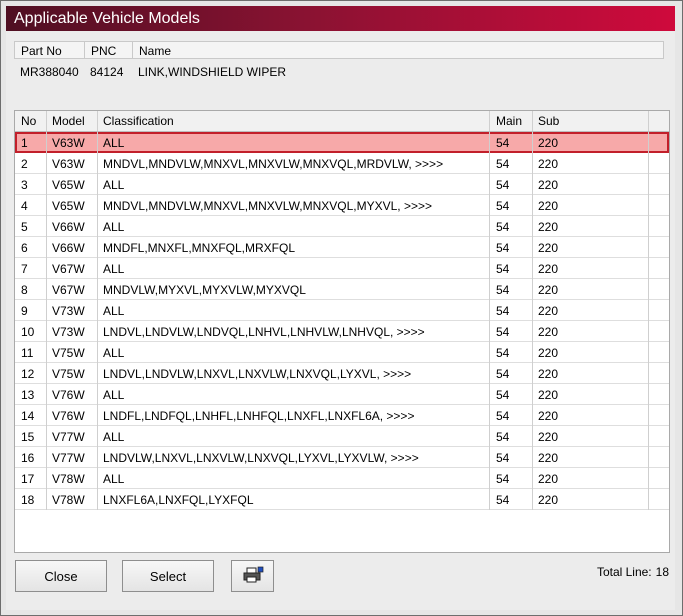 Image resolution: width=683 pixels, height=616 pixels. I want to click on table-row: 5 V66W ALL 54 220, so click(342, 226).